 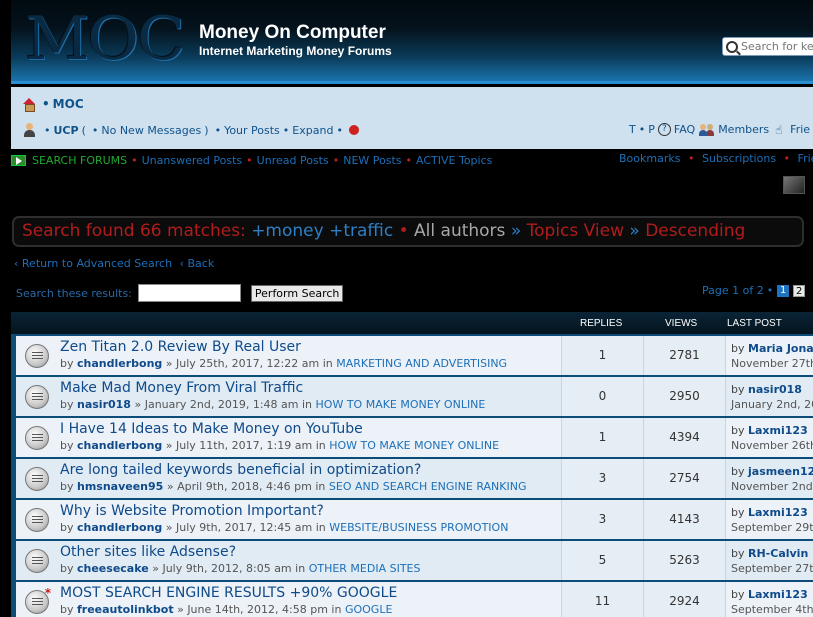 What do you see at coordinates (151, 130) in the screenshot?
I see `new-messages-link: No New Messages` at bounding box center [151, 130].